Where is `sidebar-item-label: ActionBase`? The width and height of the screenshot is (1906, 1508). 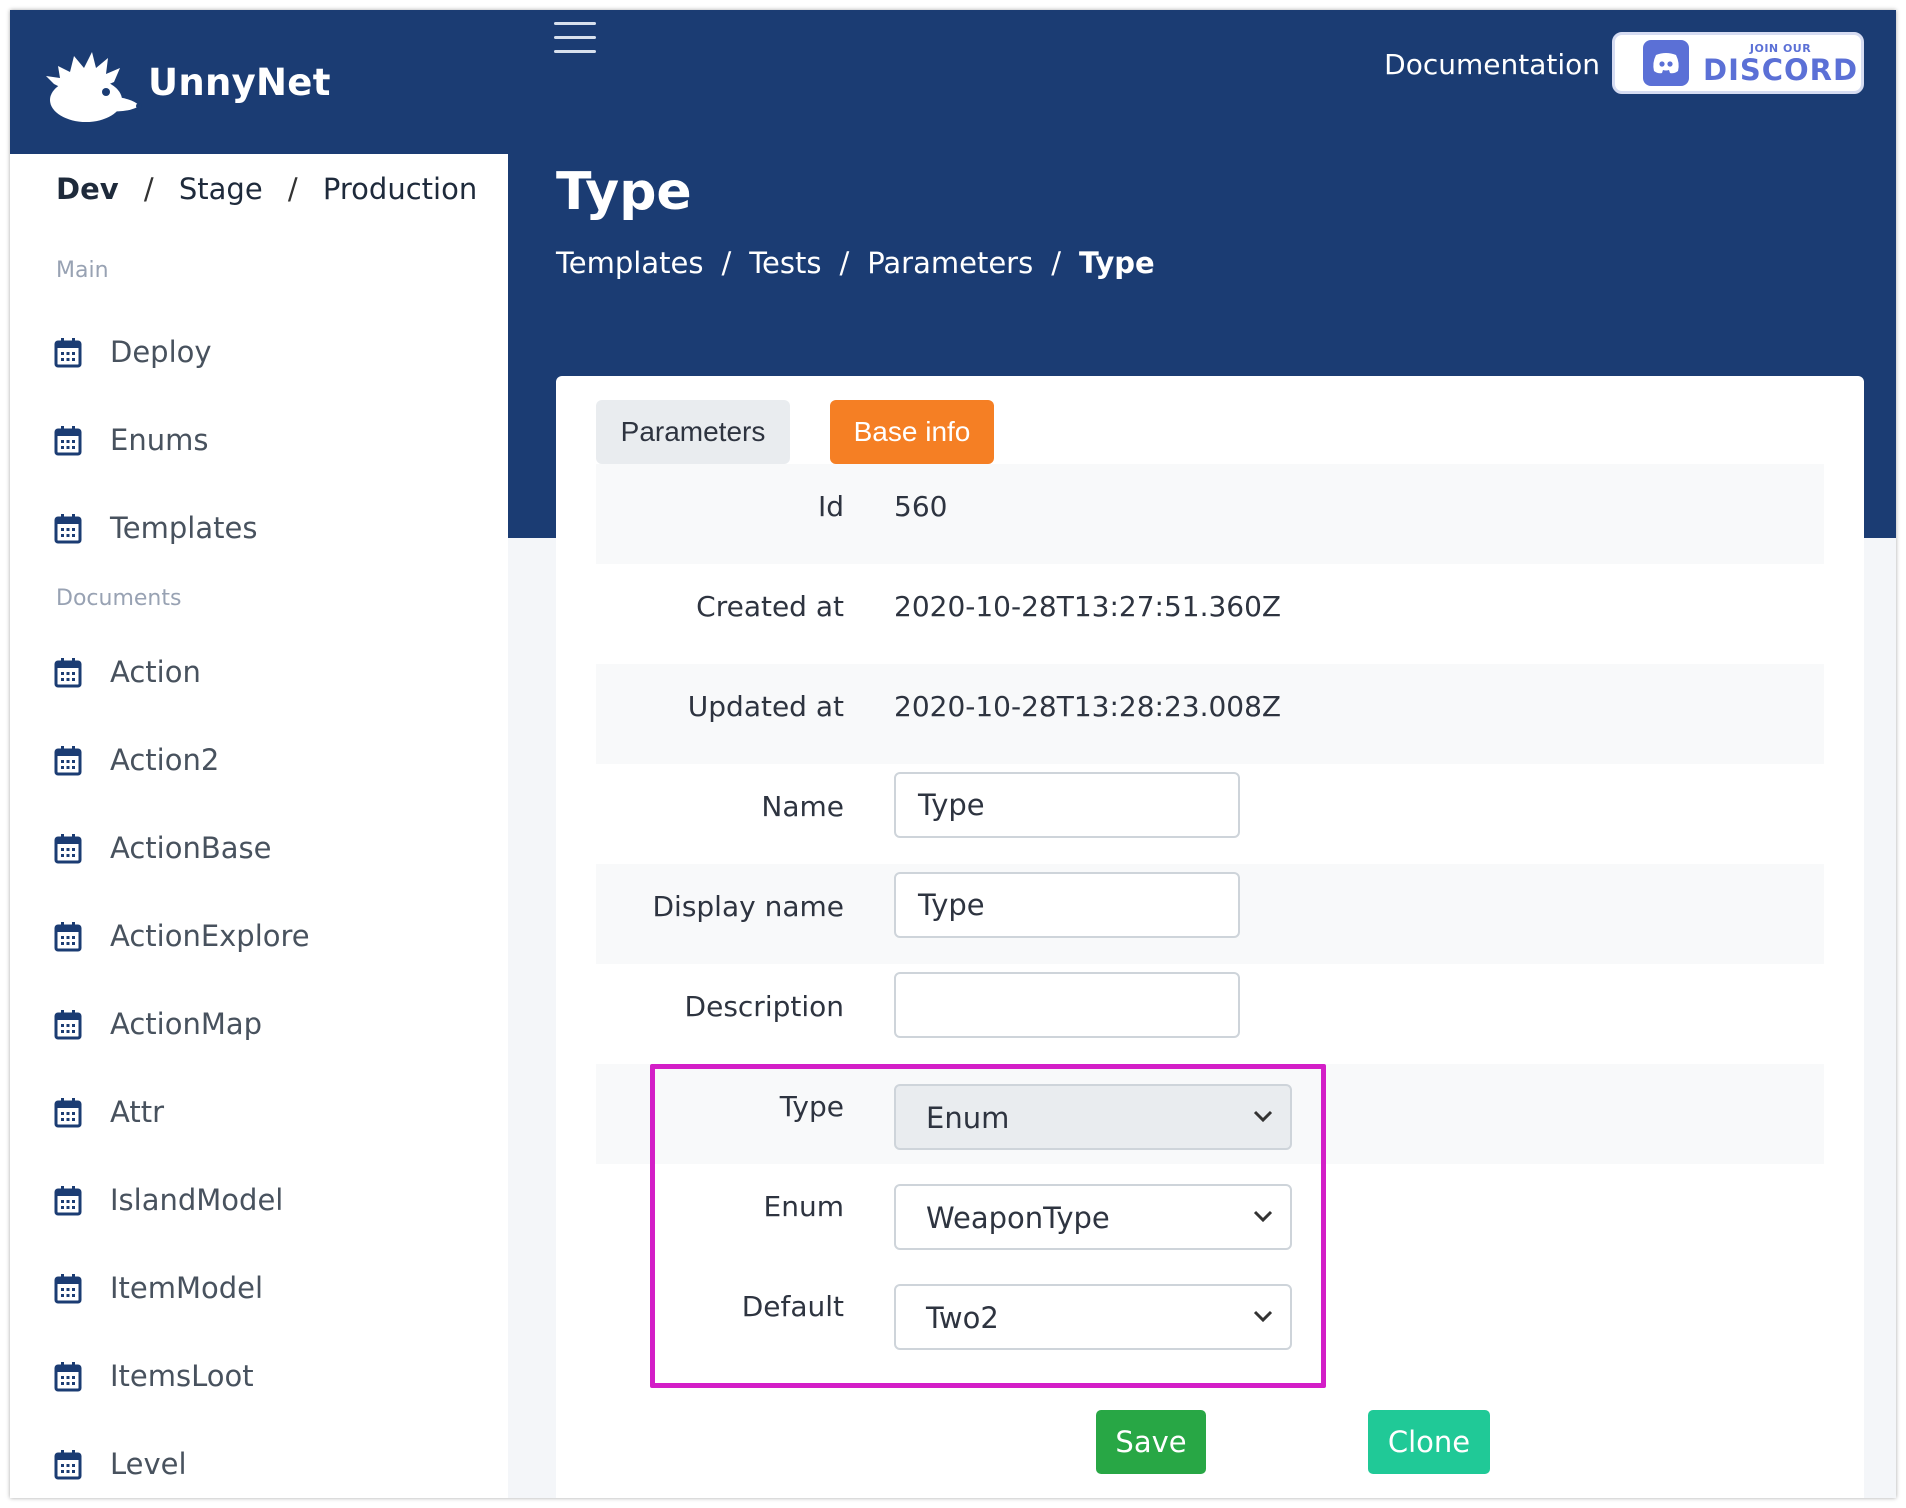 sidebar-item-label: ActionBase is located at coordinates (191, 848).